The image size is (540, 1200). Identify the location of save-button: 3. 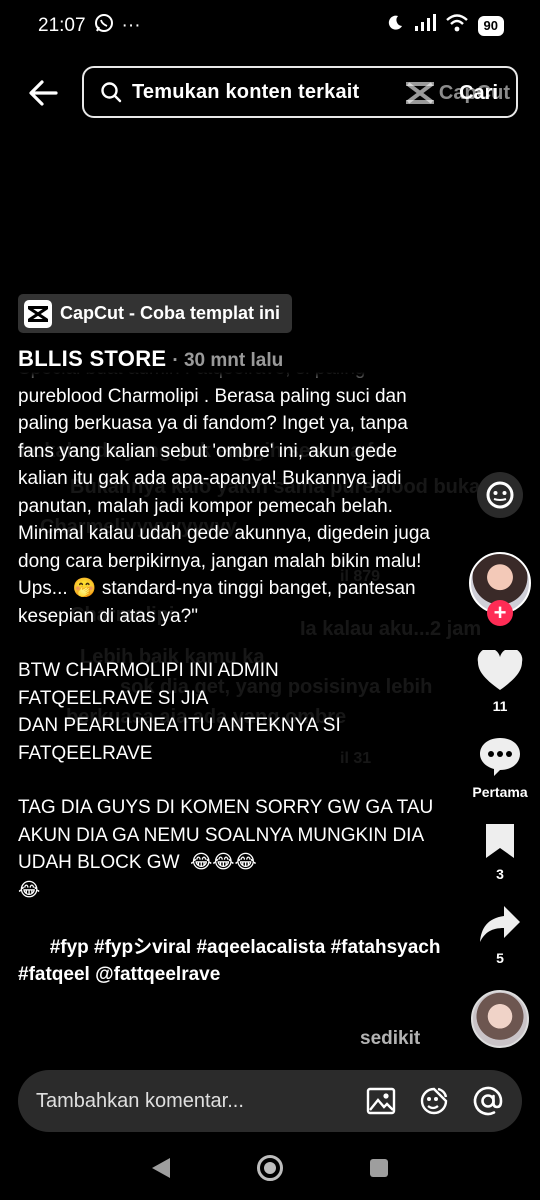
(500, 852).